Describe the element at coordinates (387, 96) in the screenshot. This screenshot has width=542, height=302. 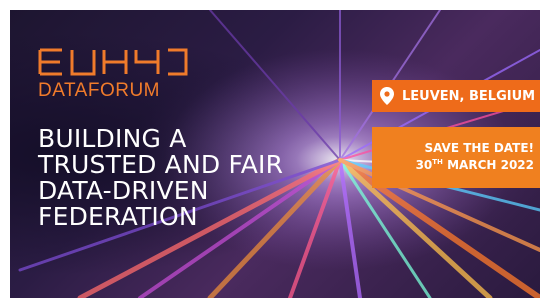
I see `location-pin-icon` at that location.